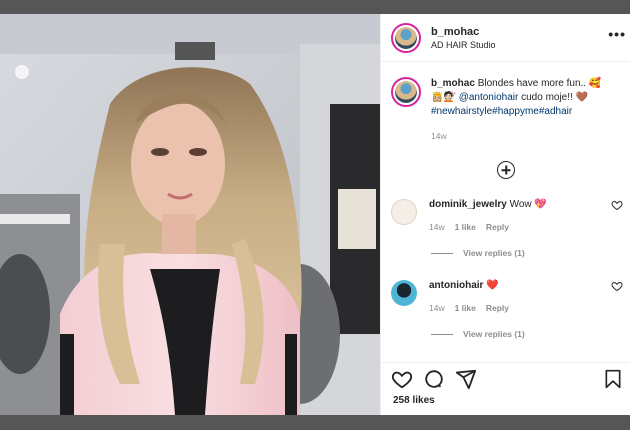 The image size is (630, 430). What do you see at coordinates (505, 296) in the screenshot?
I see `comment-item: antoniohair ❤️ 14w 1 like Reply` at bounding box center [505, 296].